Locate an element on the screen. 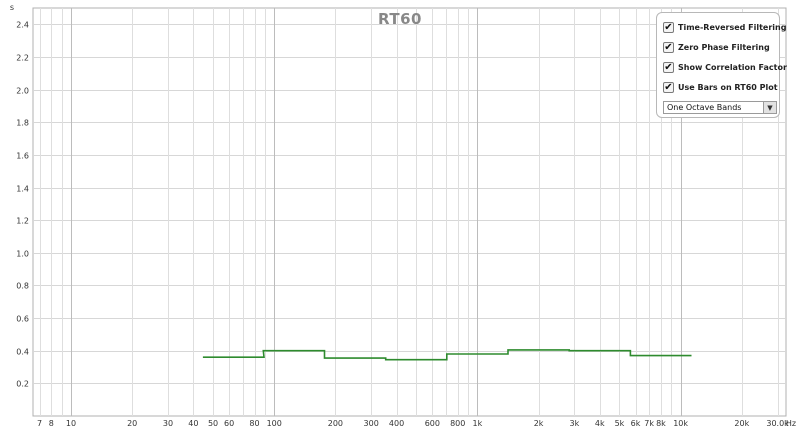  y-tick-label: 0.4 is located at coordinates (22, 352).